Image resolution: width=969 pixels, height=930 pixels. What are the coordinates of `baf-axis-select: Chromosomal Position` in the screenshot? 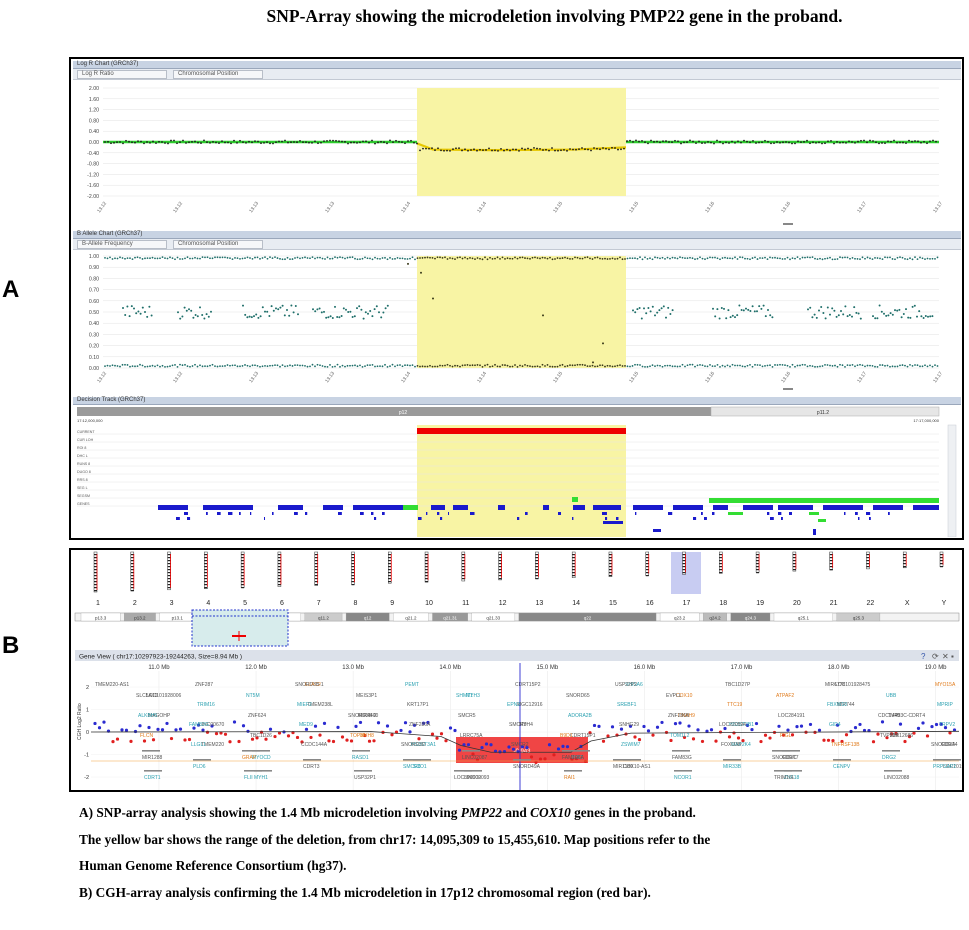 It's located at (218, 244).